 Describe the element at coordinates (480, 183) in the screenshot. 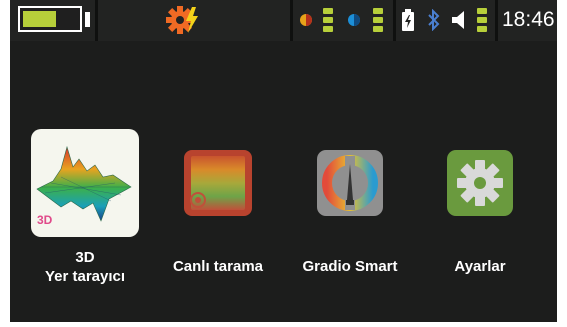

I see `gear-icon` at that location.